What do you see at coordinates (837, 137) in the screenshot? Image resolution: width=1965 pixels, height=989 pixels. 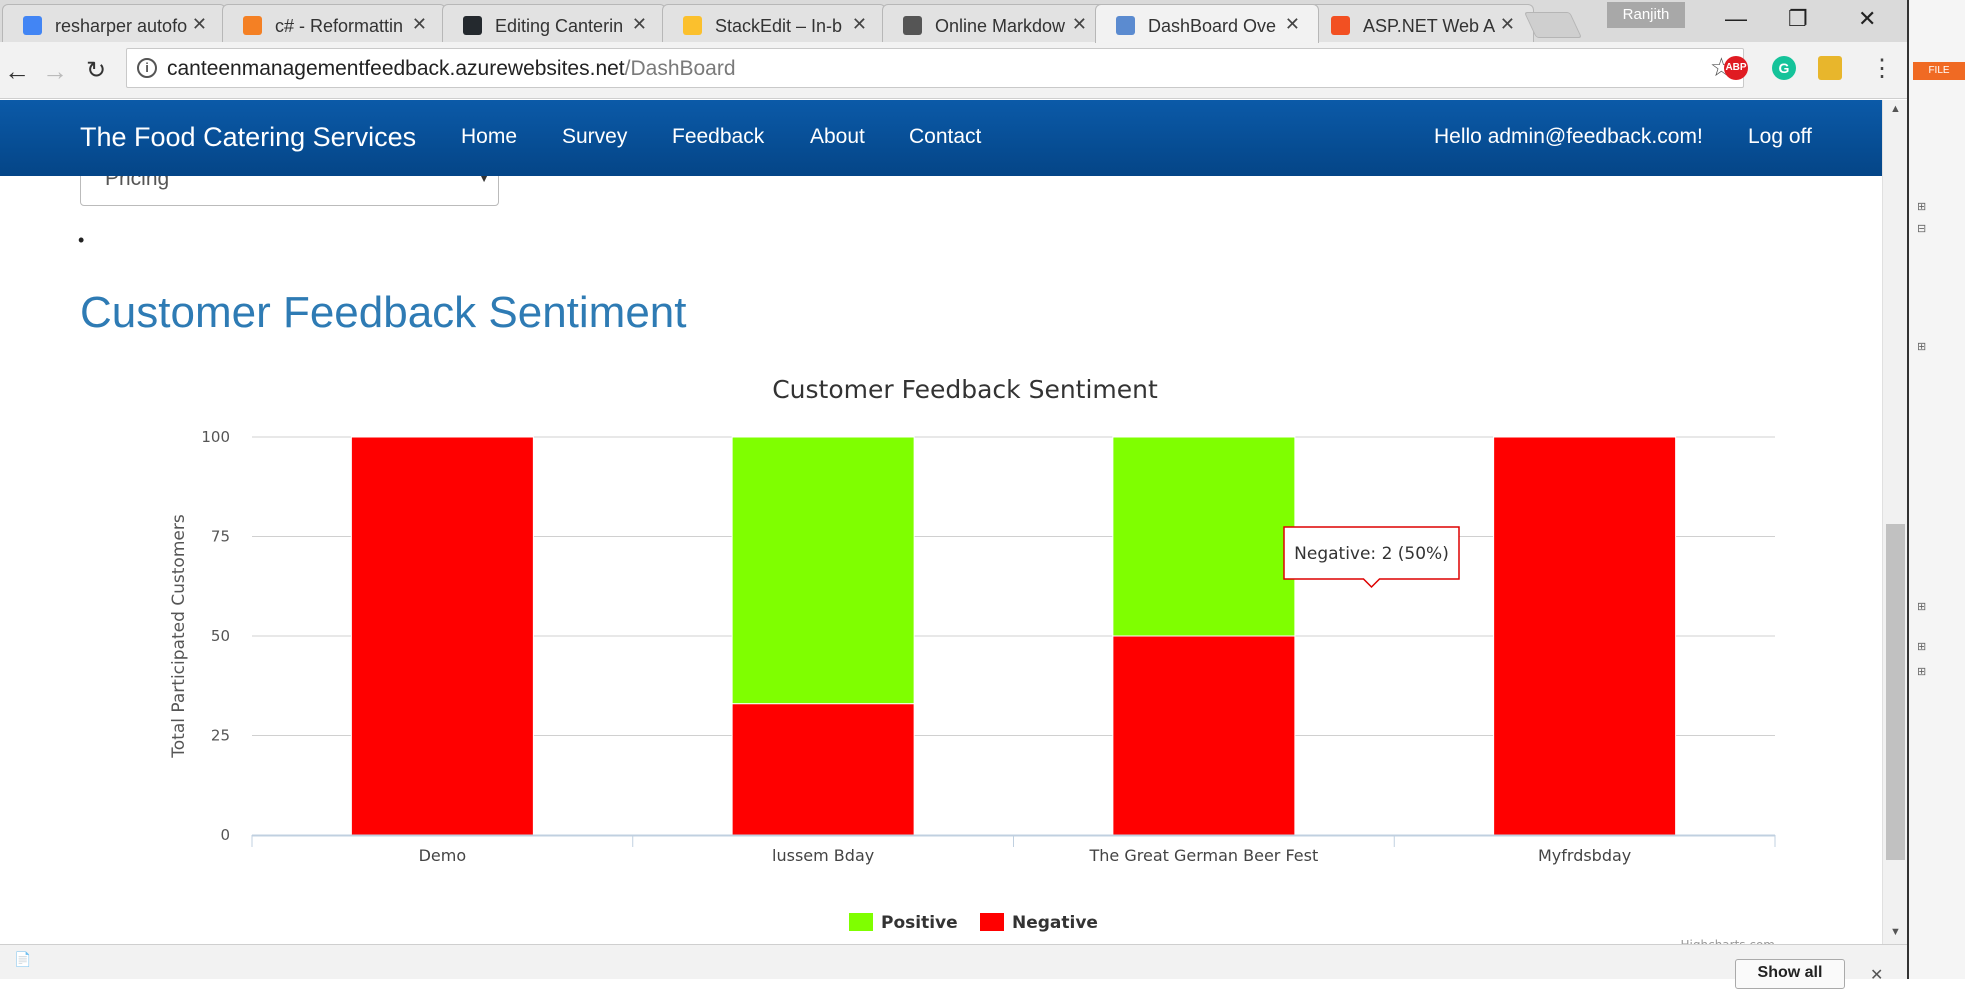 I see `nav-about: About` at bounding box center [837, 137].